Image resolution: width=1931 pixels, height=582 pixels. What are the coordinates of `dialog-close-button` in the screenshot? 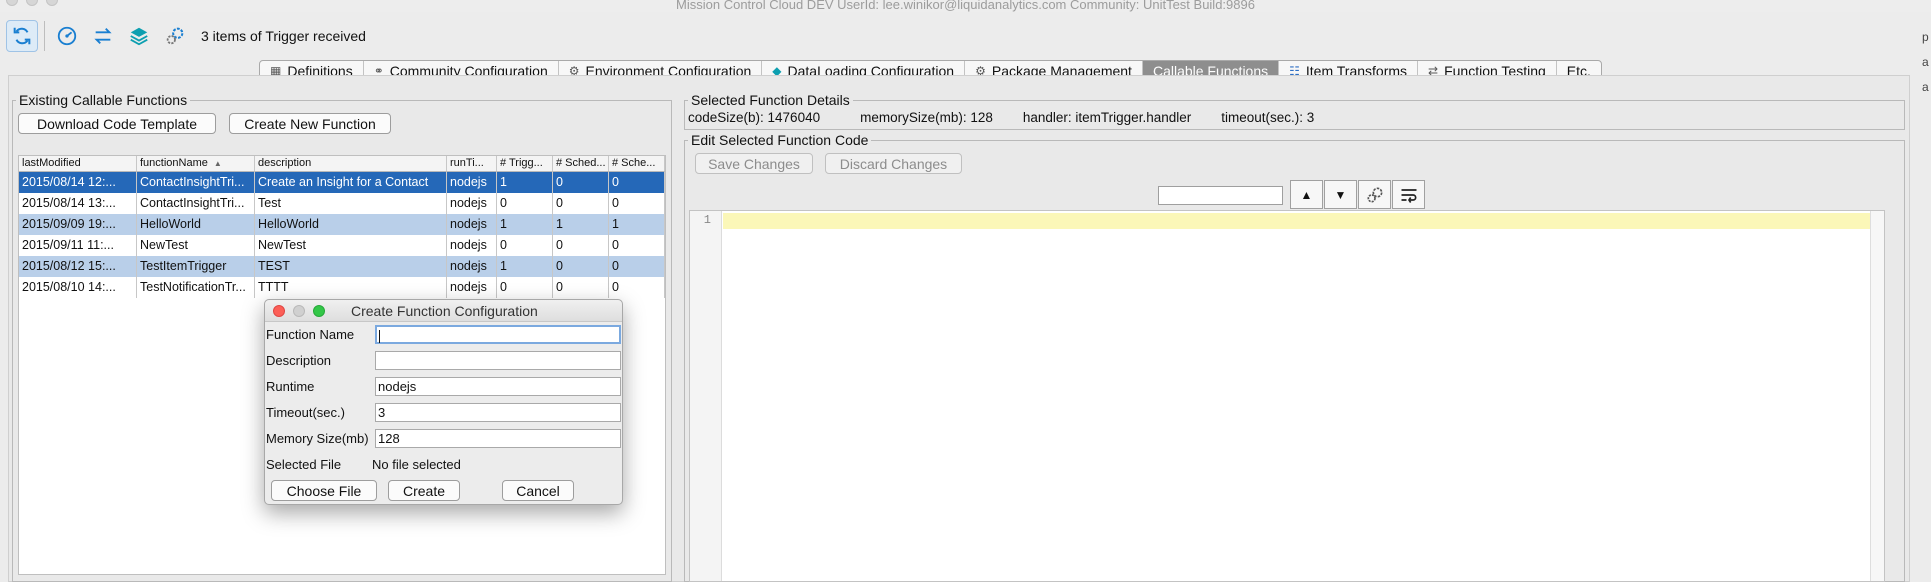 It's located at (279, 311).